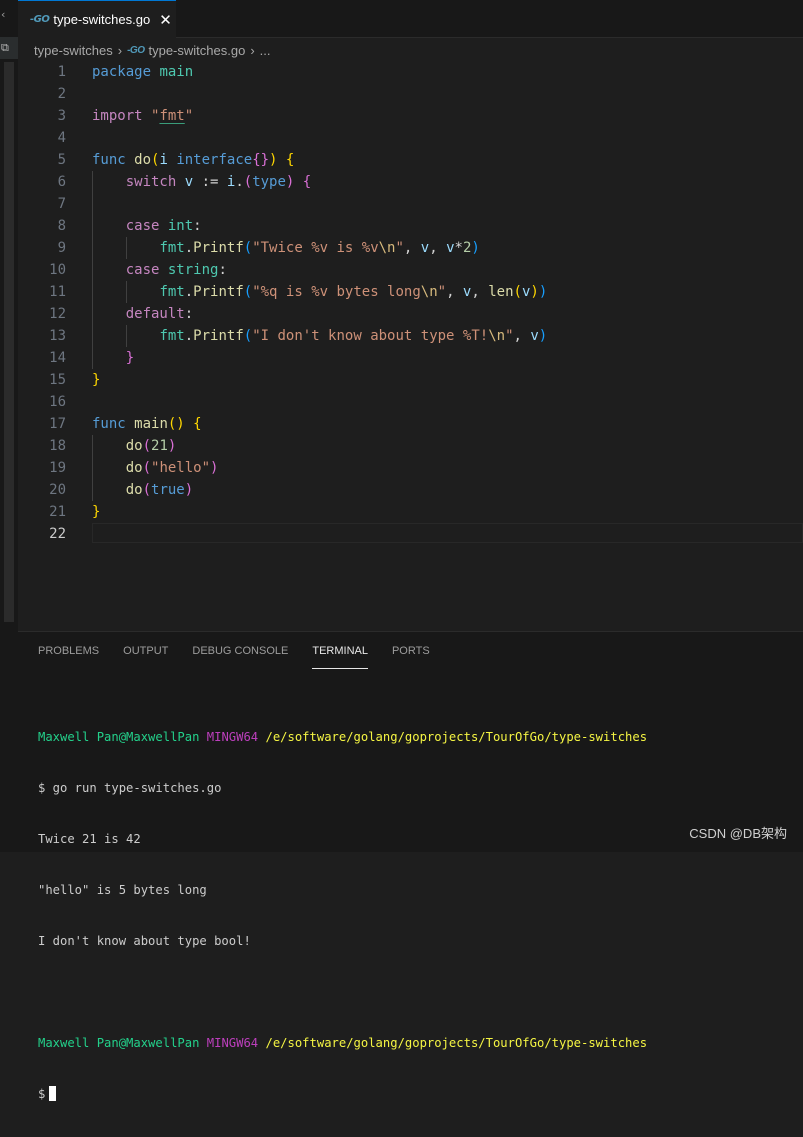 The width and height of the screenshot is (803, 1137). What do you see at coordinates (447, 533) in the screenshot?
I see `current-line-highlight` at bounding box center [447, 533].